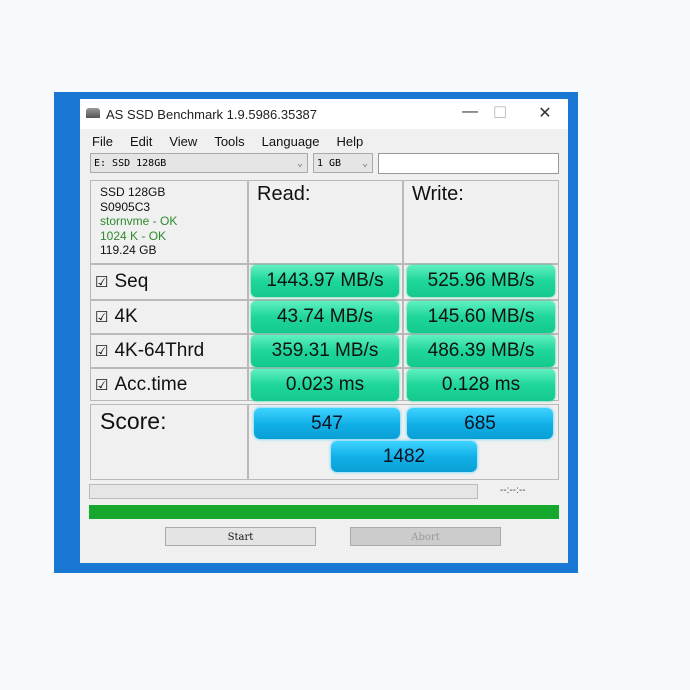 Image resolution: width=690 pixels, height=690 pixels. What do you see at coordinates (324, 114) in the screenshot?
I see `title-bar: AS SSD Benchmark 1.9.5986.35387 — ☐ ✕` at bounding box center [324, 114].